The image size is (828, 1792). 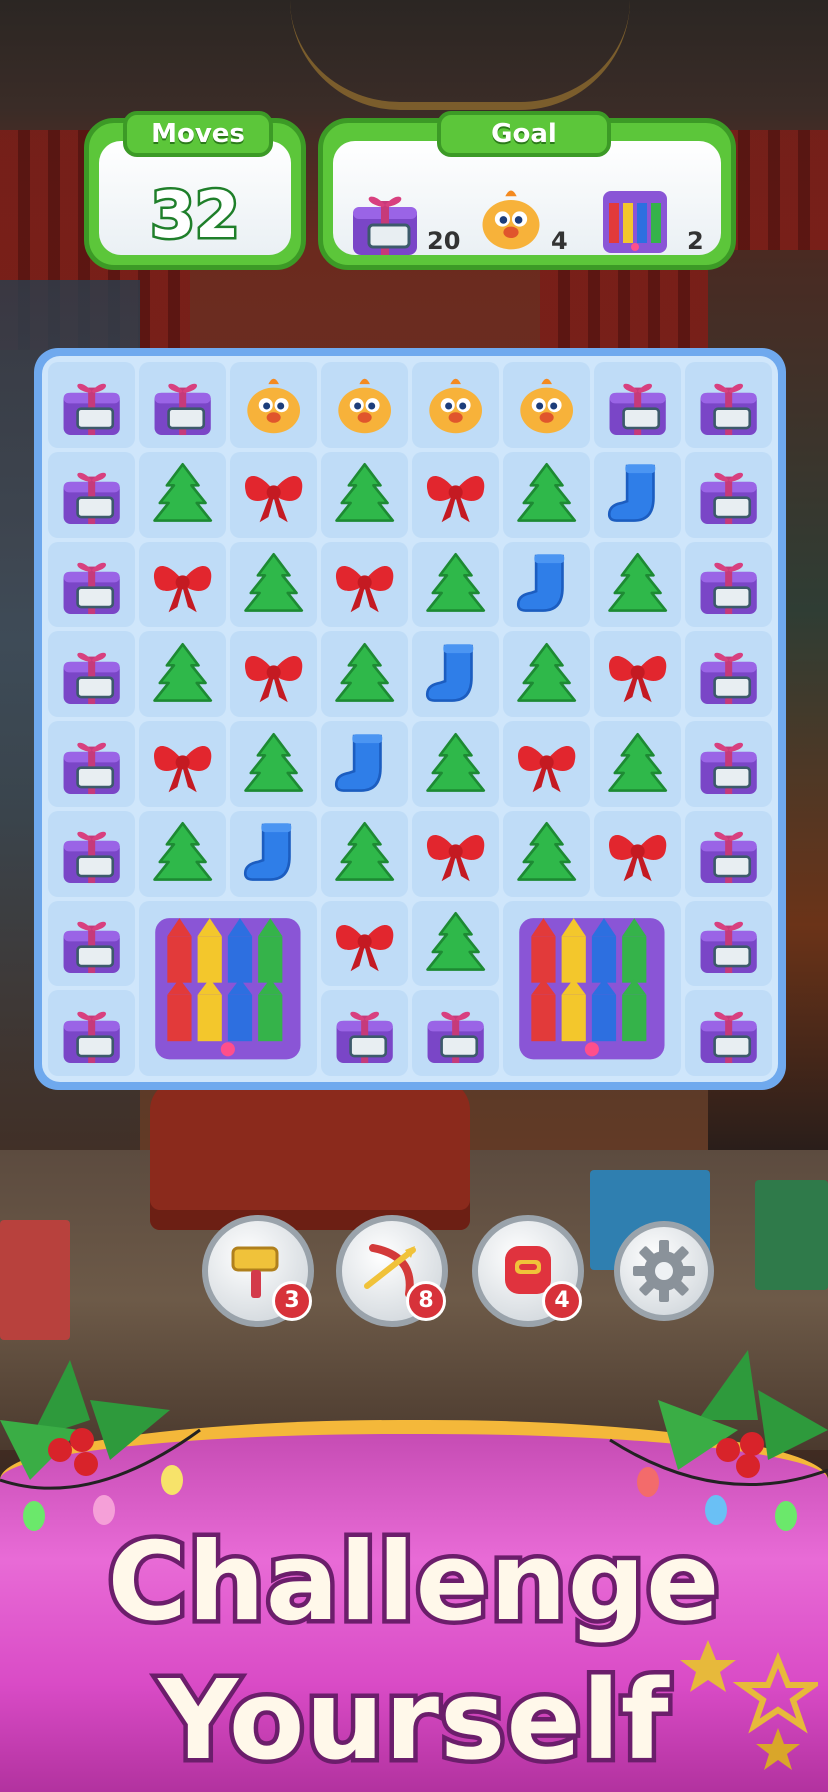 I want to click on goal-item-crayons: 2, so click(x=660, y=221).